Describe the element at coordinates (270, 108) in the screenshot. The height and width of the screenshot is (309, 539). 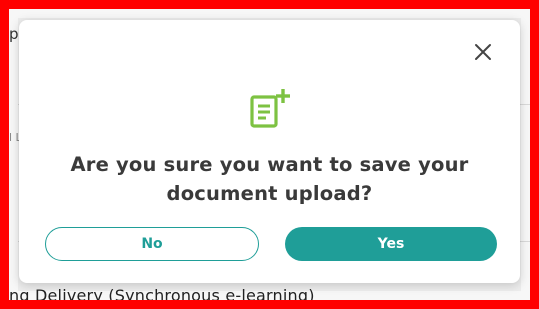
I see `document-add-icon` at that location.